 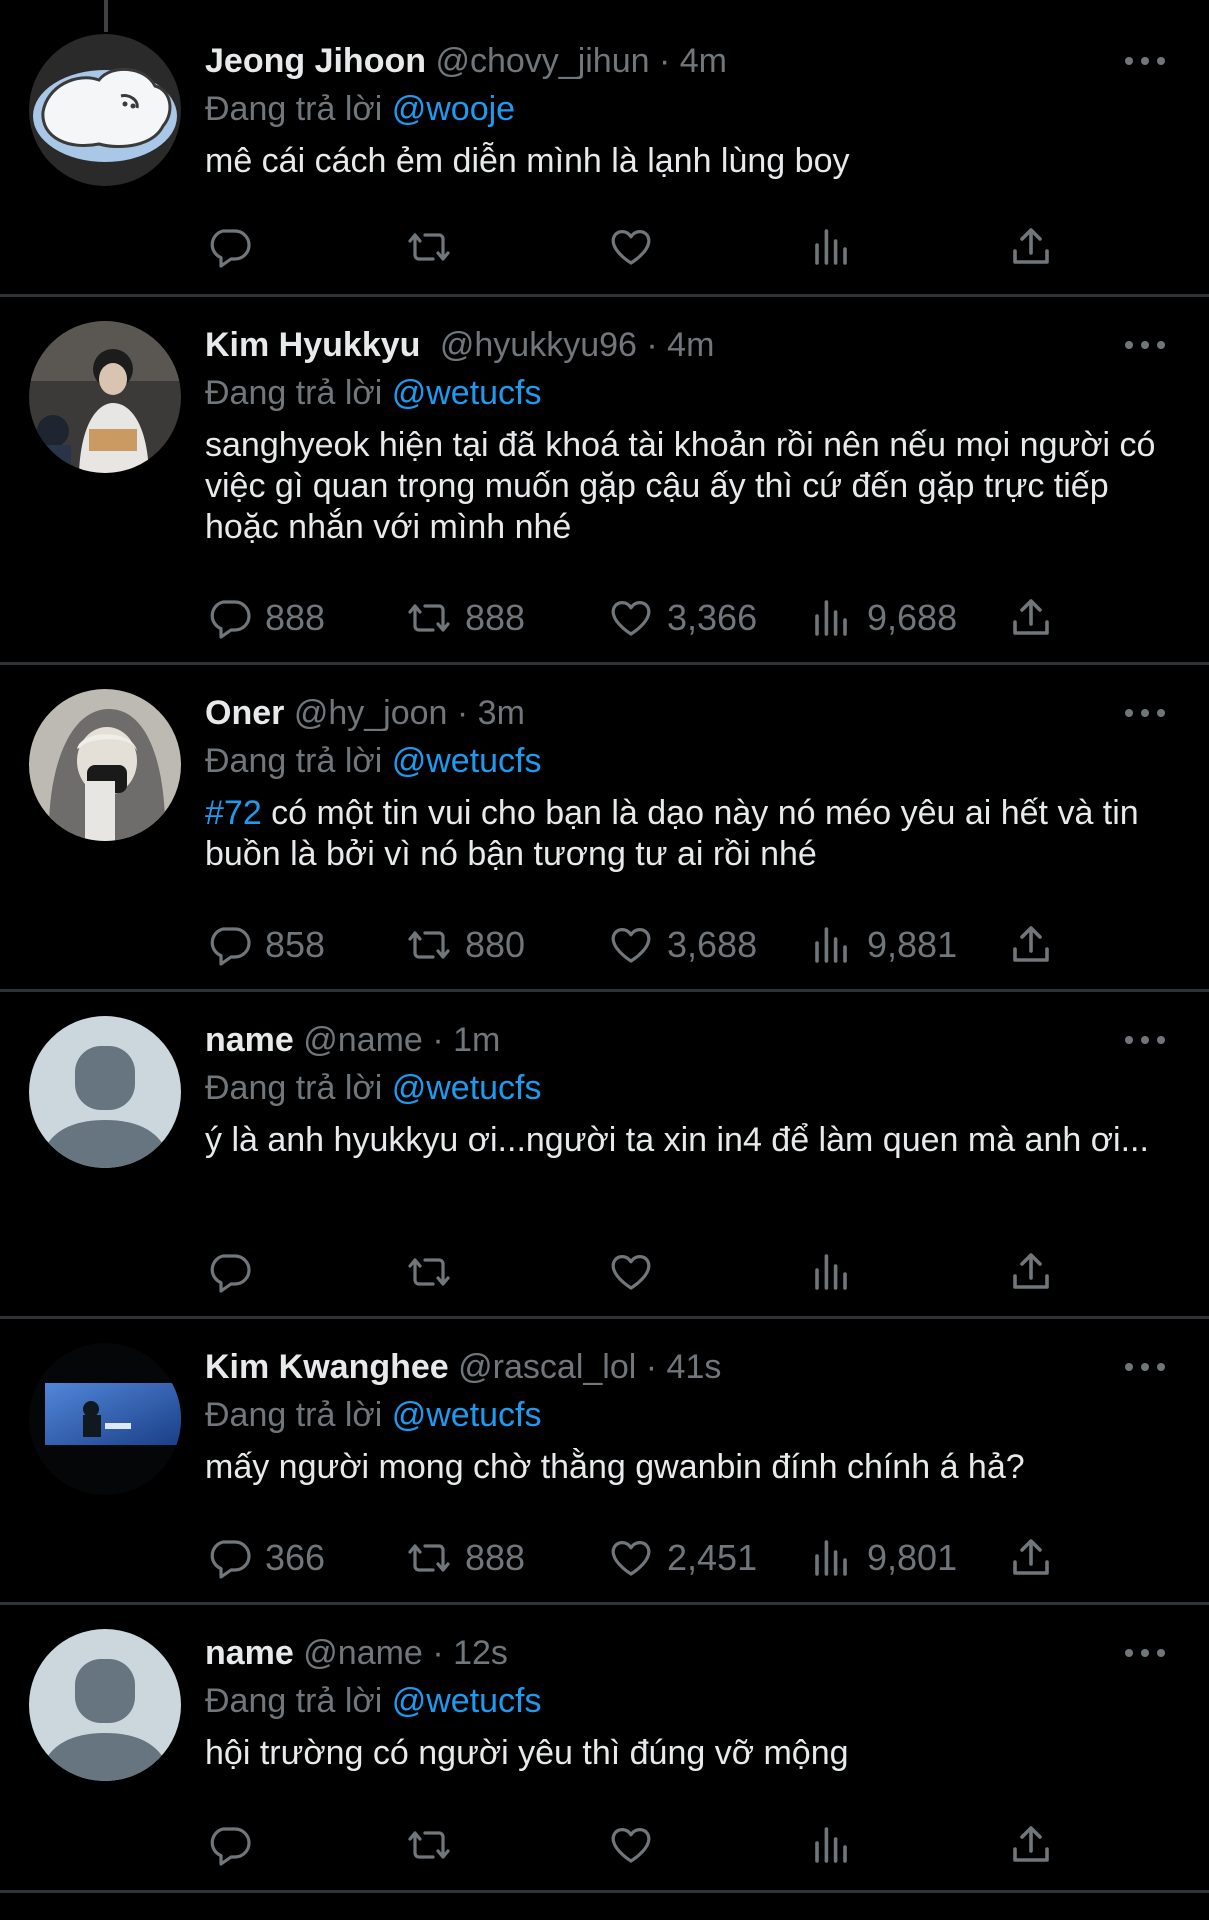 I want to click on hashtag-link: #72, so click(x=233, y=813).